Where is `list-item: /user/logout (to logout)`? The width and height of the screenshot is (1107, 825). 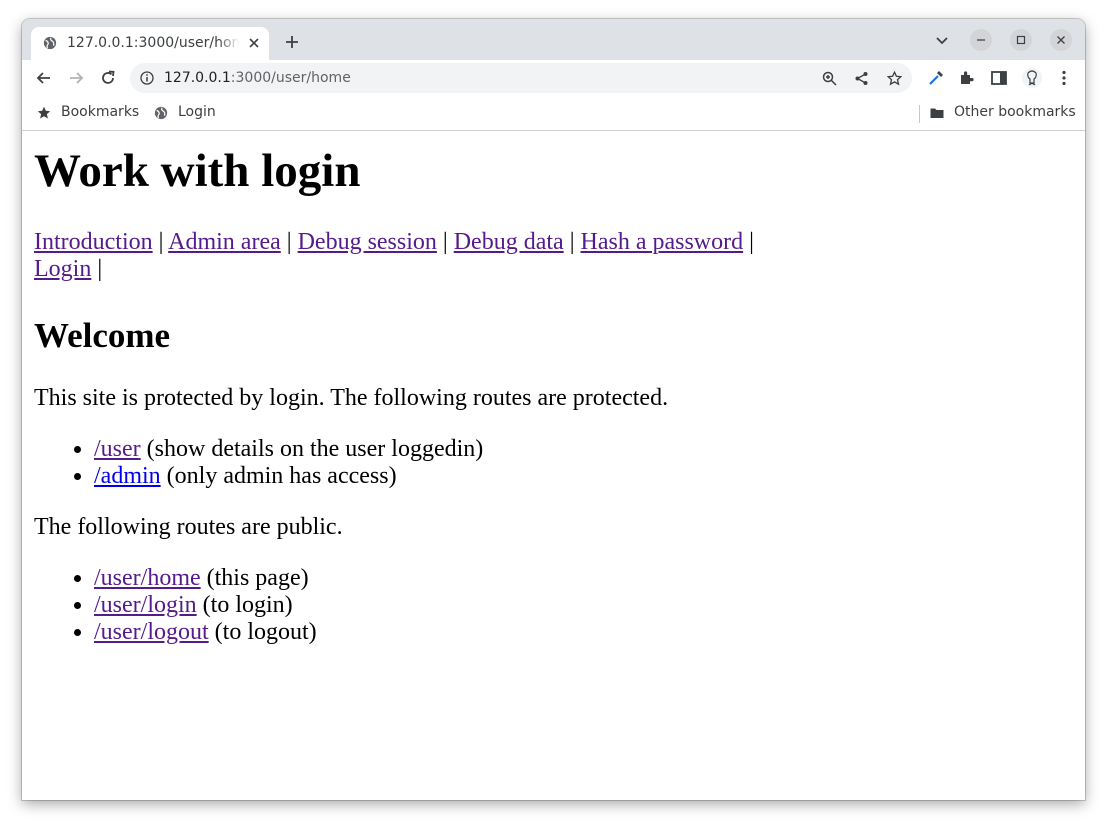
list-item: /user/logout (to logout) is located at coordinates (205, 632).